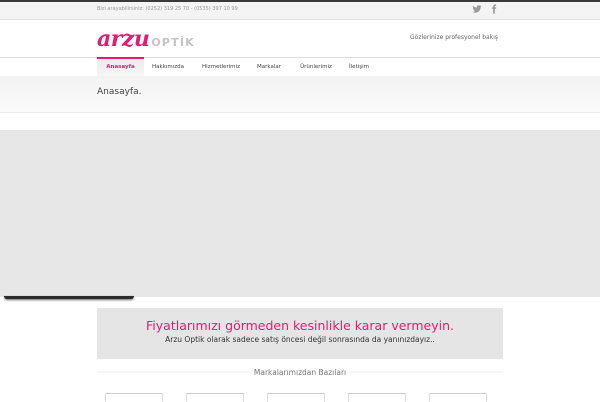 Image resolution: width=600 pixels, height=402 pixels. What do you see at coordinates (454, 37) in the screenshot?
I see `site-tagline: Gözlerinize profesyonel bakış` at bounding box center [454, 37].